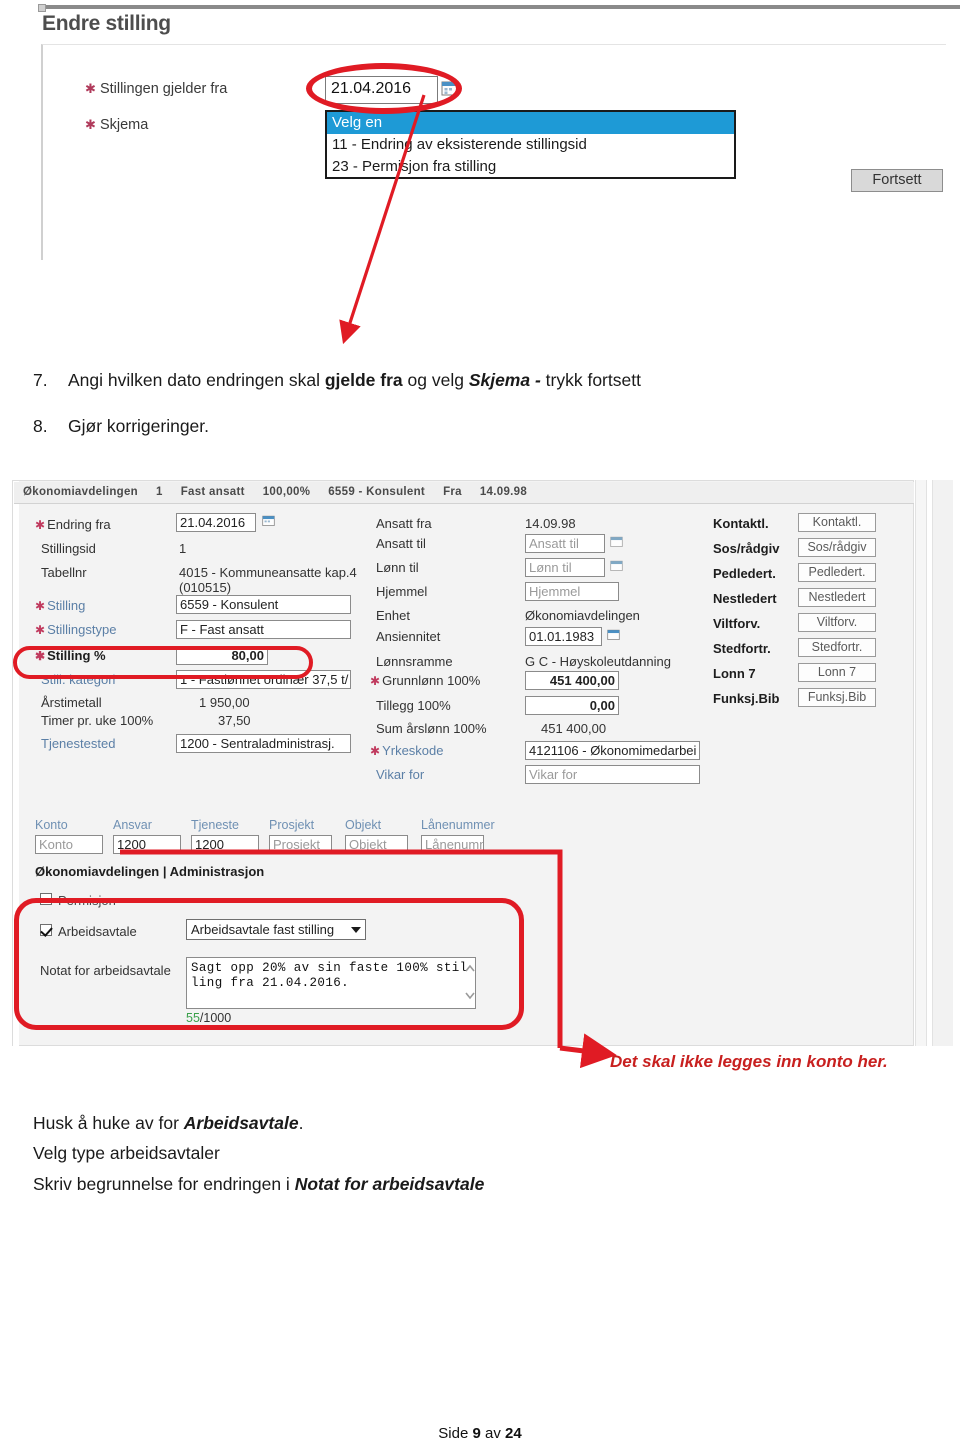 This screenshot has width=960, height=1455. Describe the element at coordinates (565, 543) in the screenshot. I see `input-ansatt-til: Ansatt til` at that location.